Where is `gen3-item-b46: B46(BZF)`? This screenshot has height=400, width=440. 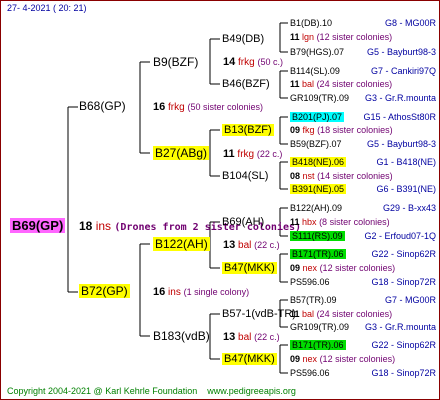 gen3-item-b46: B46(BZF) is located at coordinates (246, 84).